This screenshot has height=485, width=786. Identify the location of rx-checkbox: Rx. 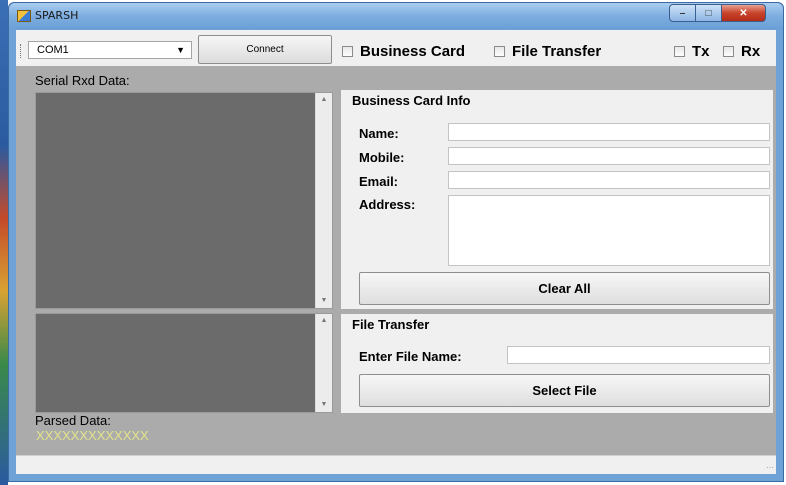
(741, 51).